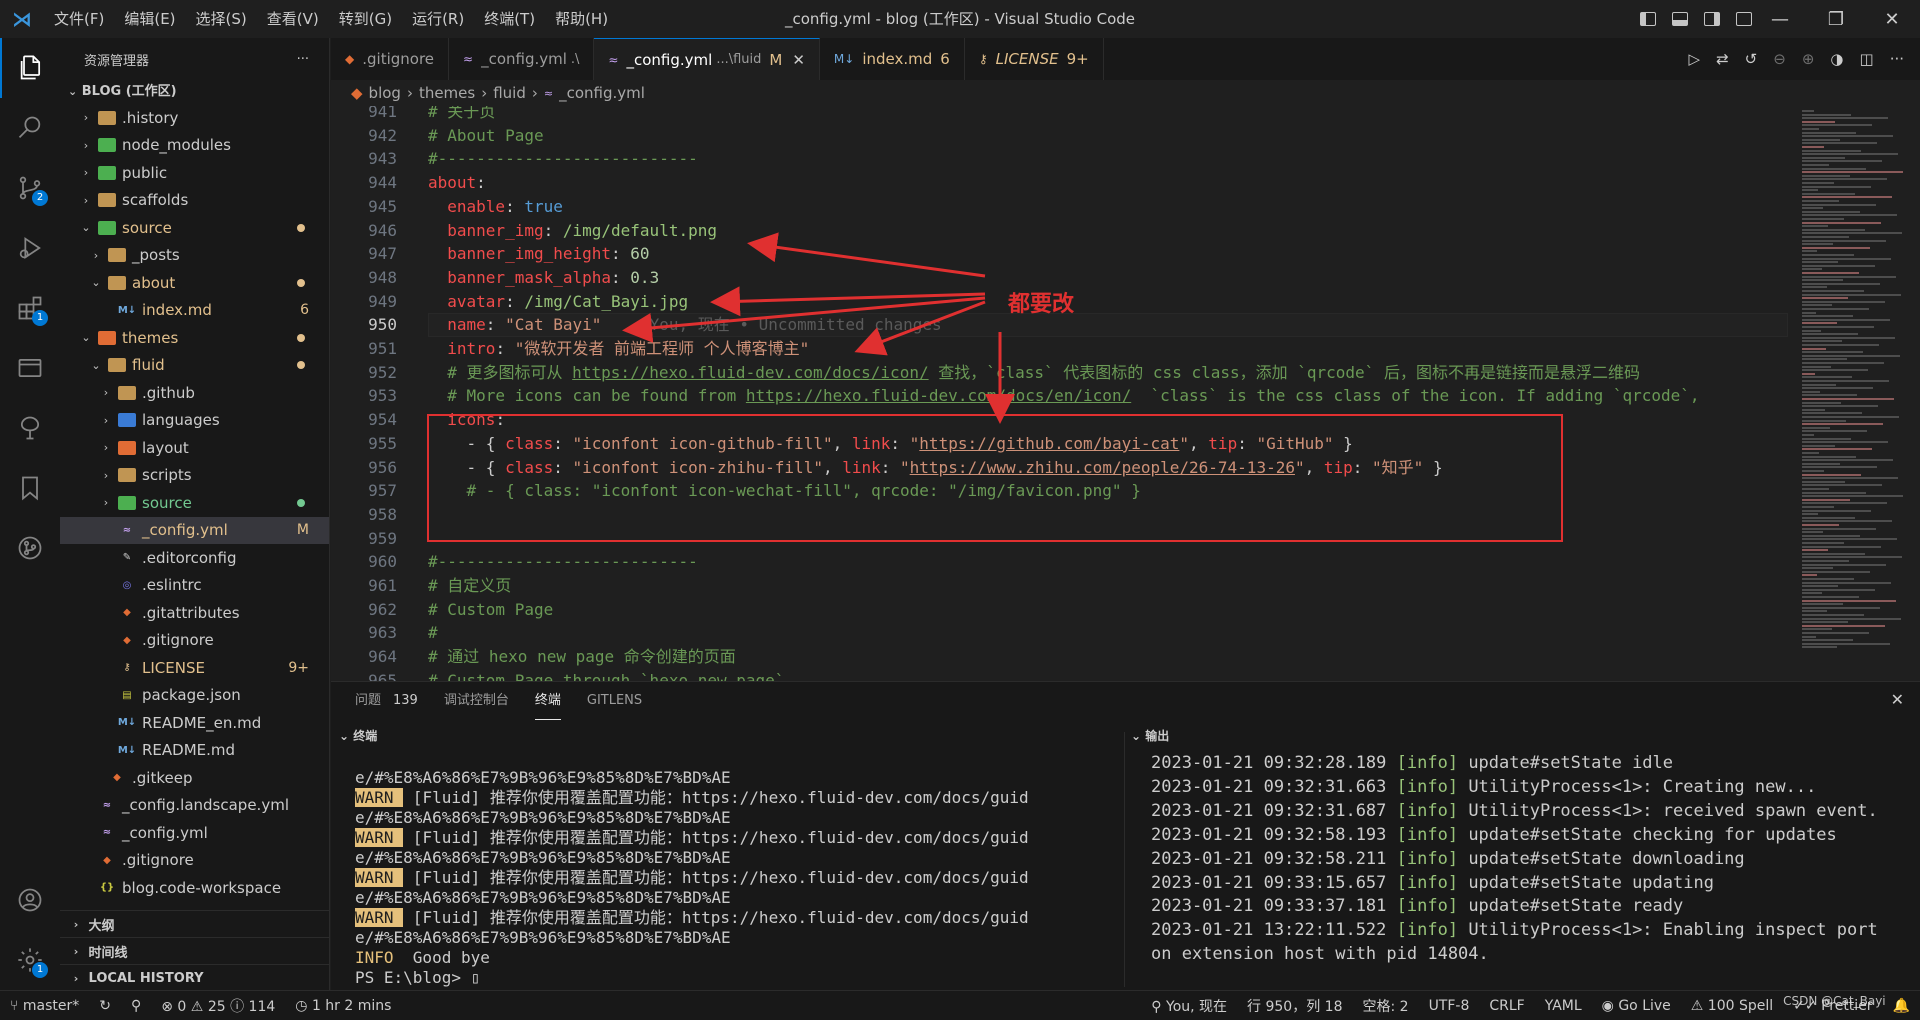 The image size is (1920, 1020). I want to click on coding-time: ◷ 1 hr 2 mins, so click(343, 1006).